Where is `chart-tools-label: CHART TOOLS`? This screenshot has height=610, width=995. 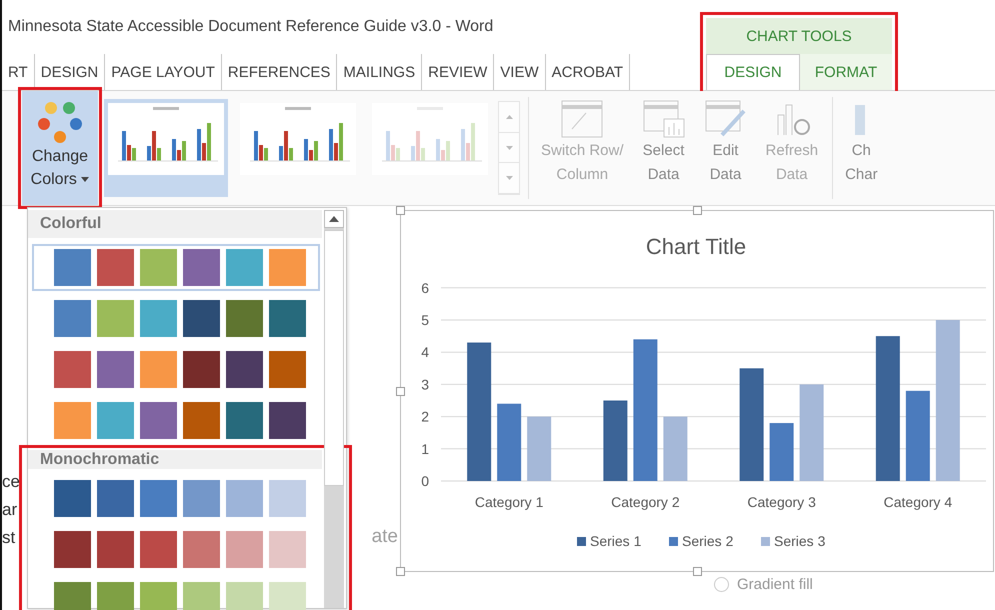
chart-tools-label: CHART TOOLS is located at coordinates (799, 36).